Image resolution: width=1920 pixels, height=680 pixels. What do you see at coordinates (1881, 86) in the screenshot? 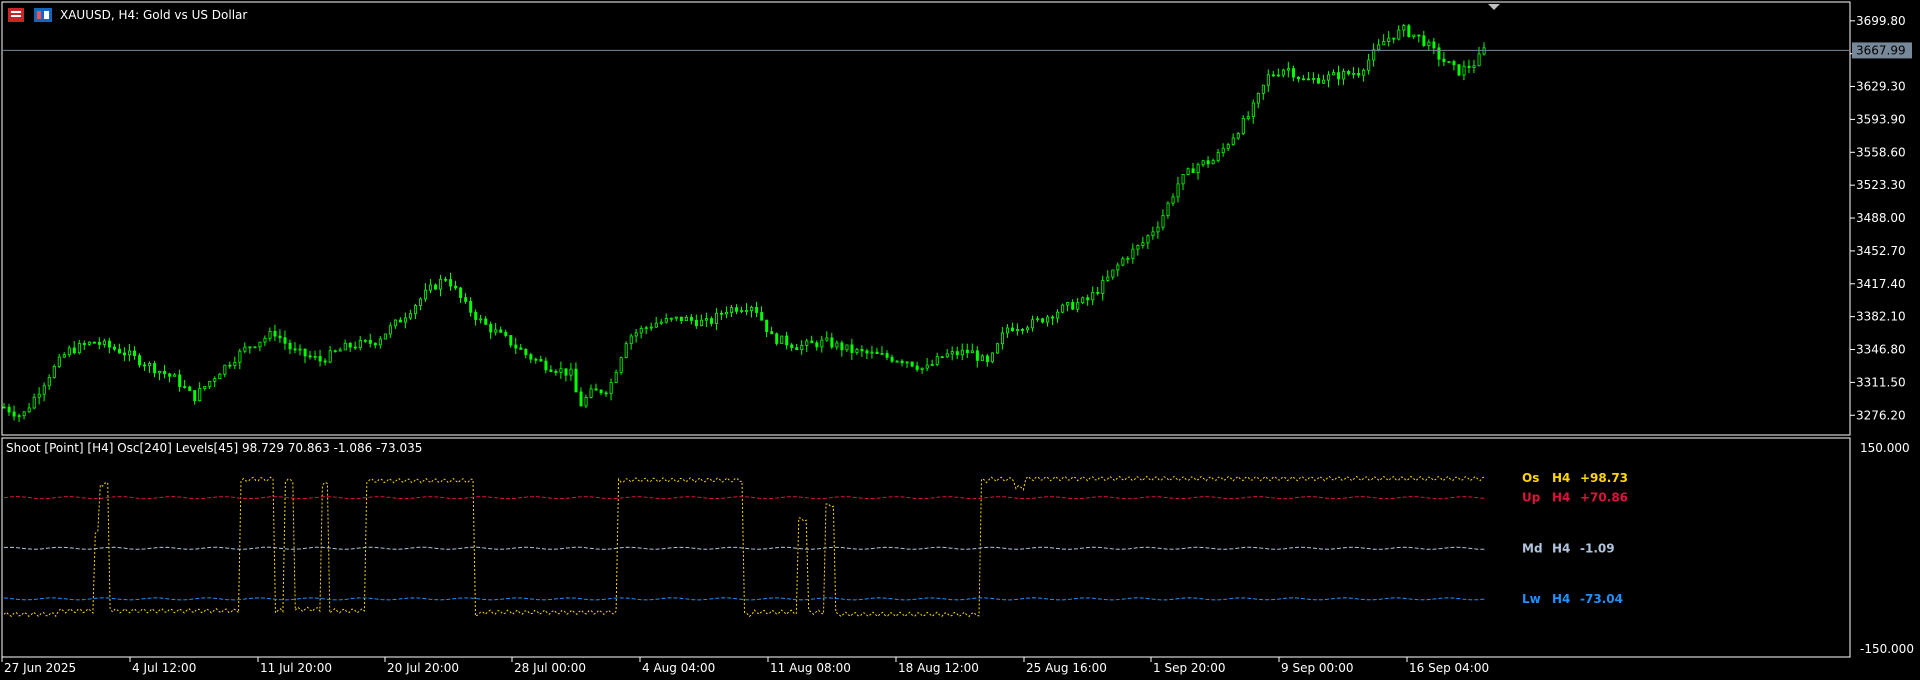
I see `price-tick-label: 3629.30` at bounding box center [1881, 86].